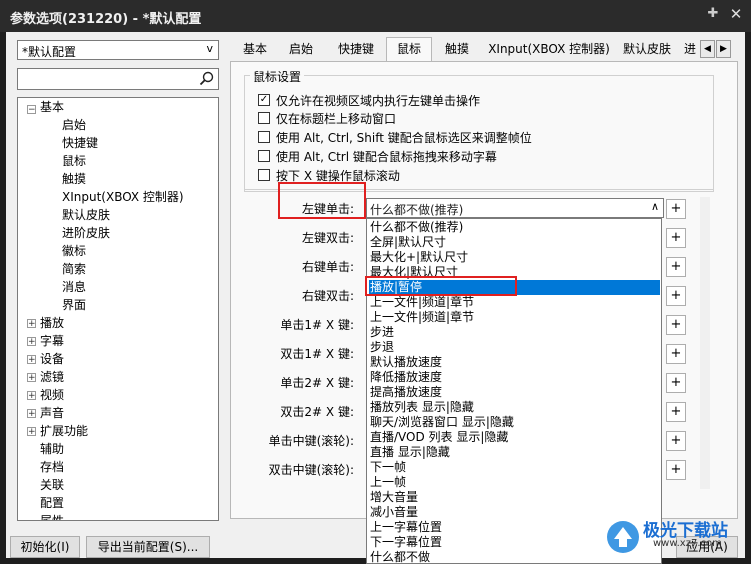  I want to click on action-label: 右键单击:, so click(327, 267).